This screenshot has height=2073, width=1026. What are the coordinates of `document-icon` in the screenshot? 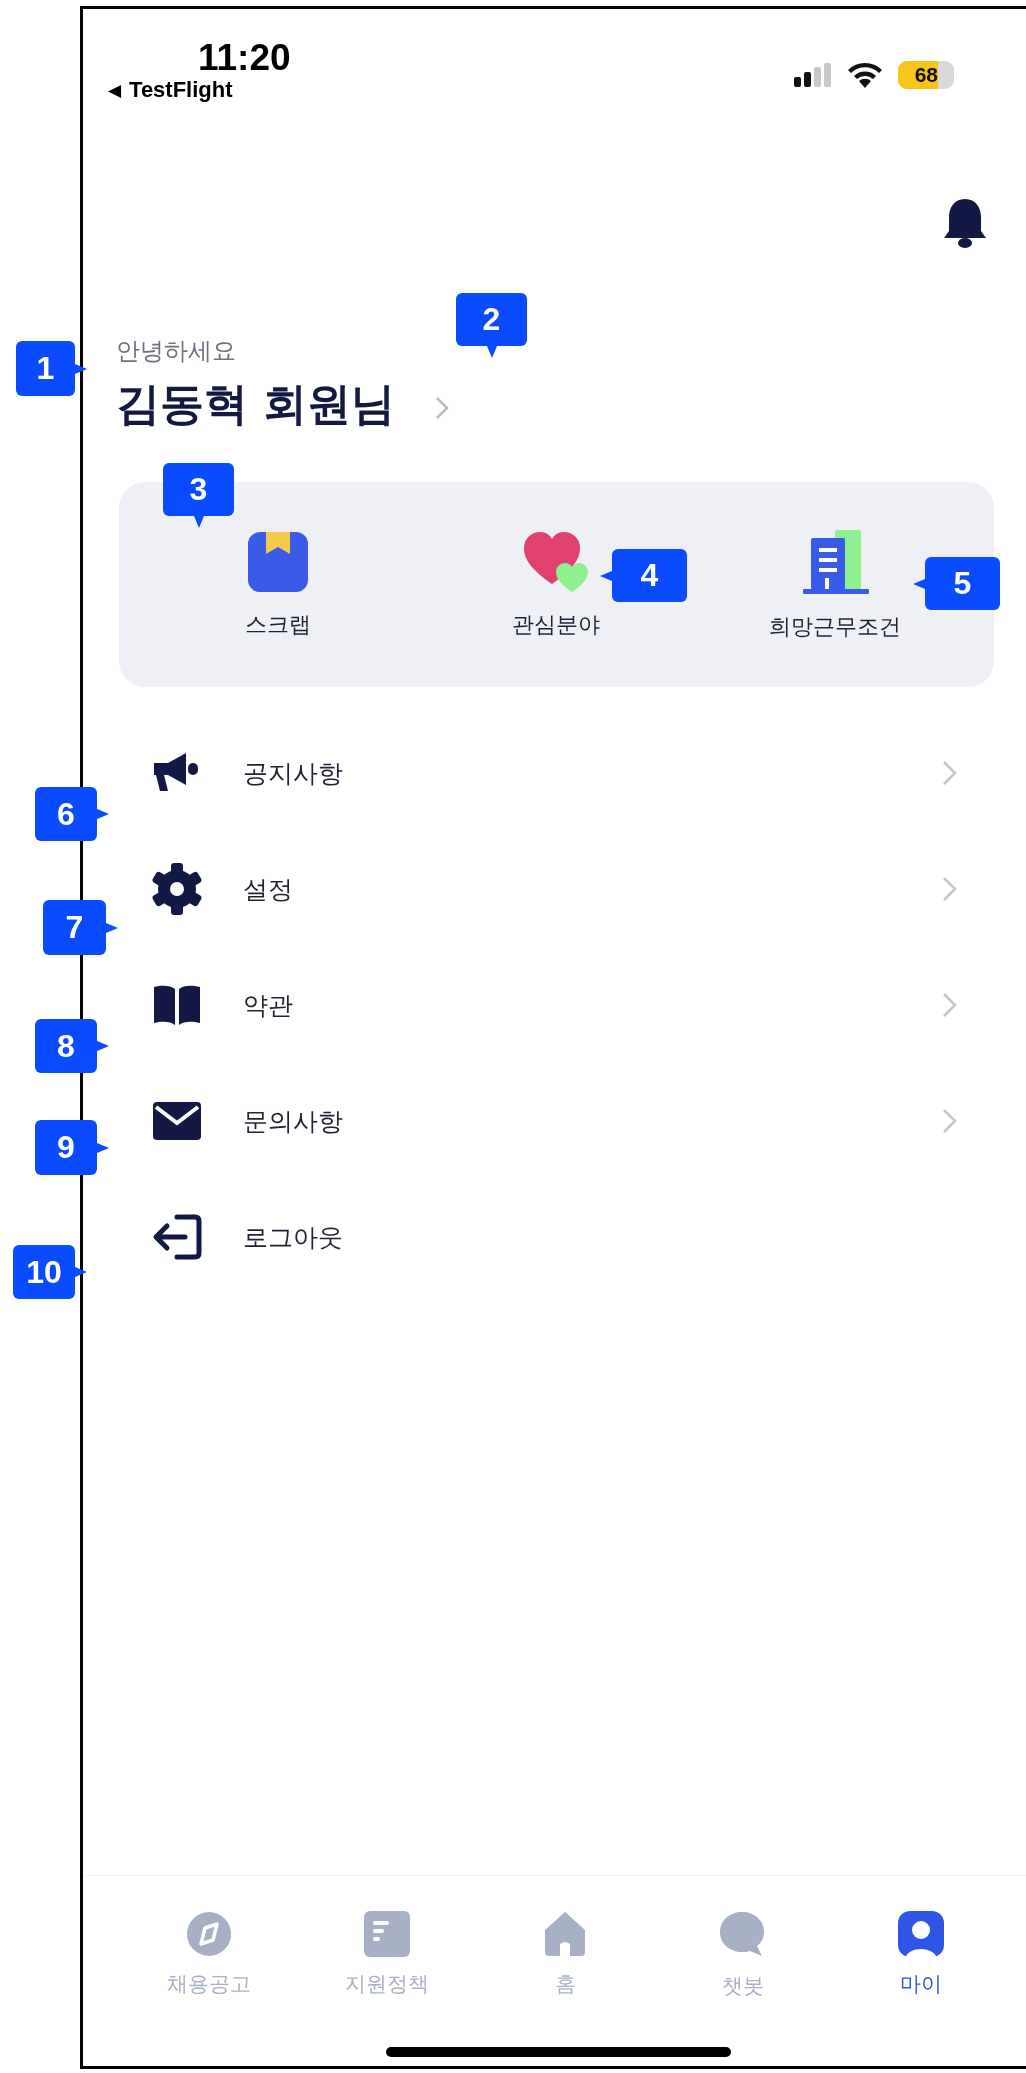 It's located at (387, 1934).